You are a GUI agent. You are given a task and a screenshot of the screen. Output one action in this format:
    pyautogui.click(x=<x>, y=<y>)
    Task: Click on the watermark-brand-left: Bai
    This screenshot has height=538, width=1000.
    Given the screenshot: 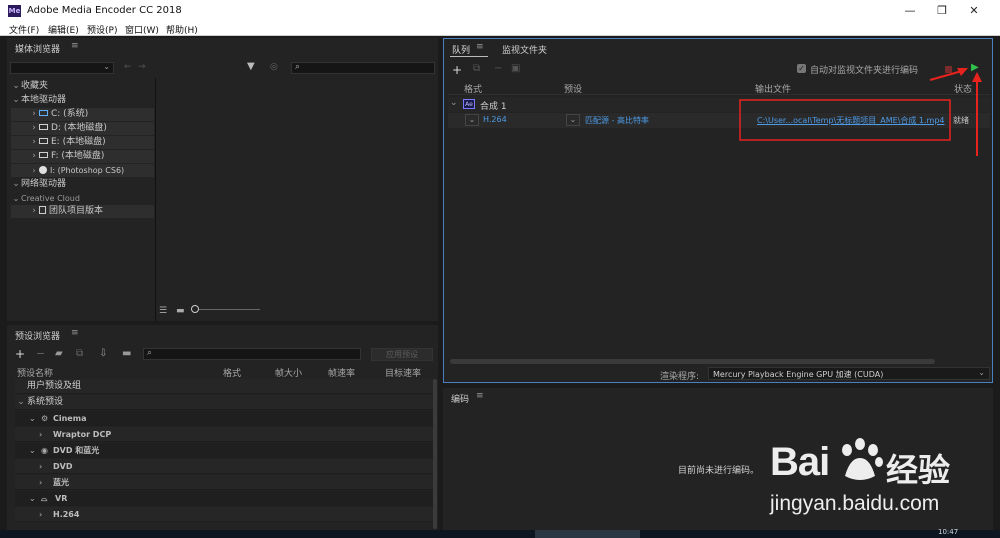 What is the action you would take?
    pyautogui.click(x=800, y=462)
    